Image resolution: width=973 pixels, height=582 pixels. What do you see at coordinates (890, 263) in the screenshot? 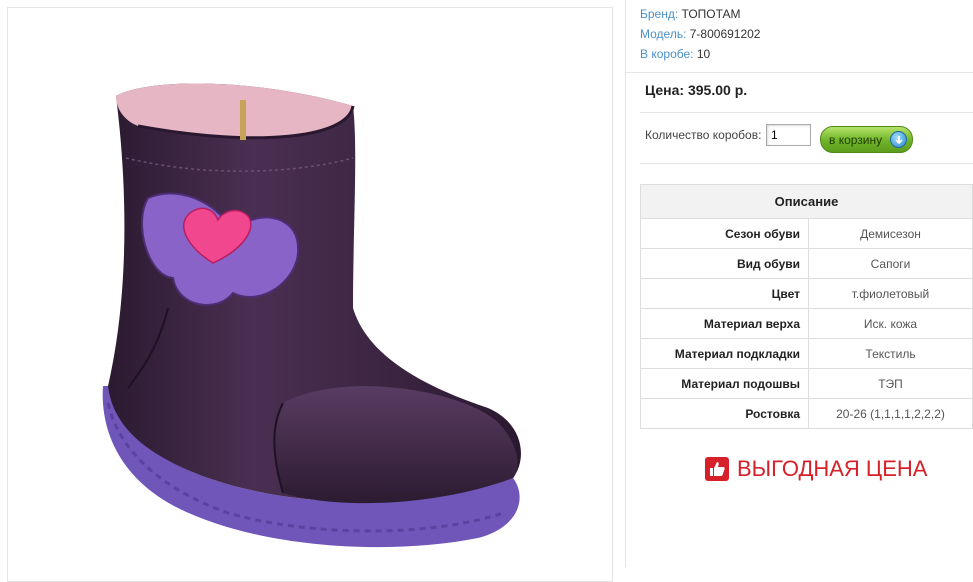
I see `spec-value: Сапоги` at bounding box center [890, 263].